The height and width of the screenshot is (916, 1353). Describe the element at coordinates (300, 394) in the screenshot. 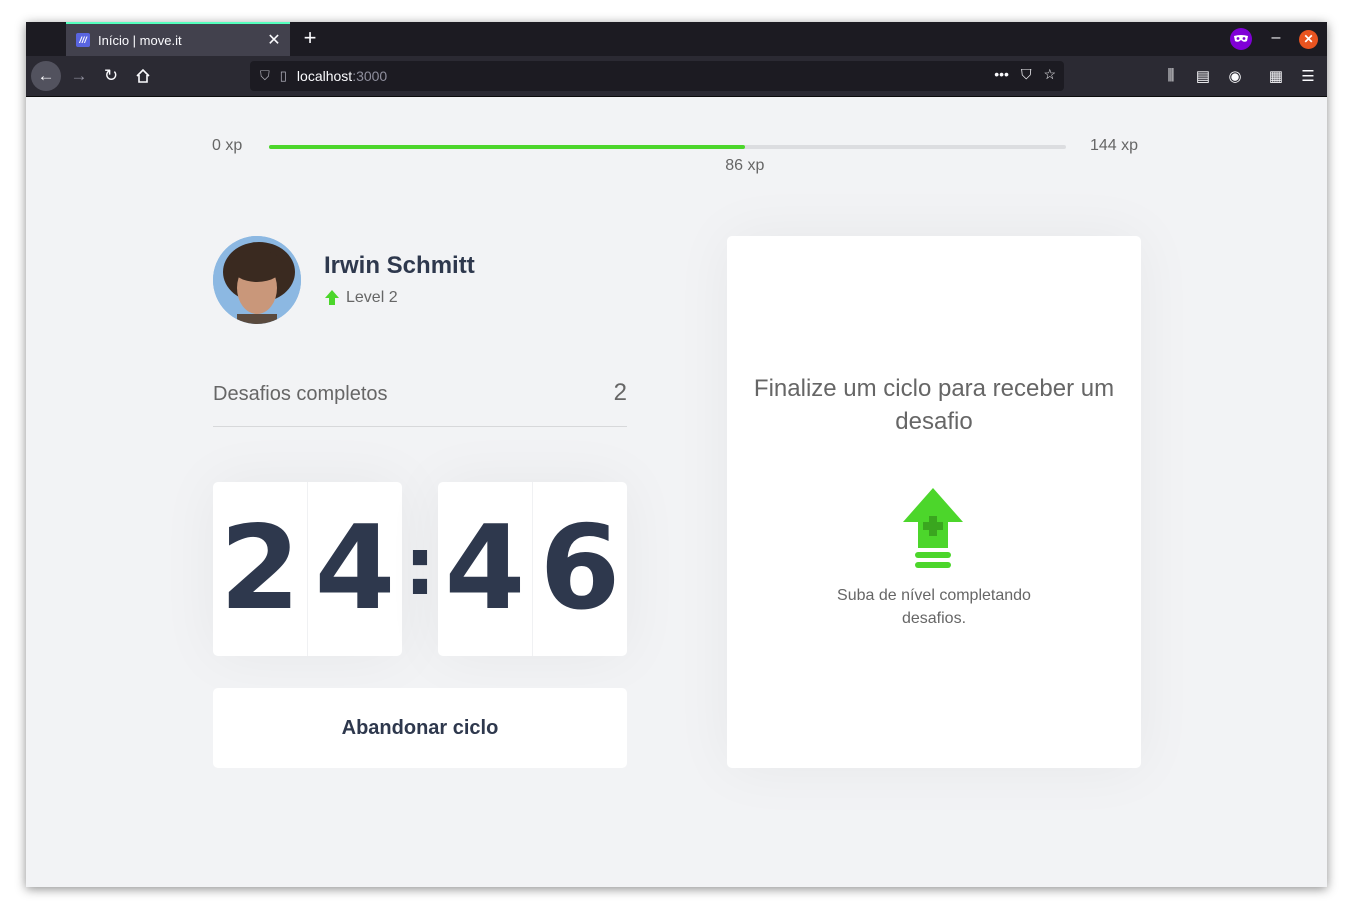

I see `completed-challenges-label: Desafios completos` at that location.